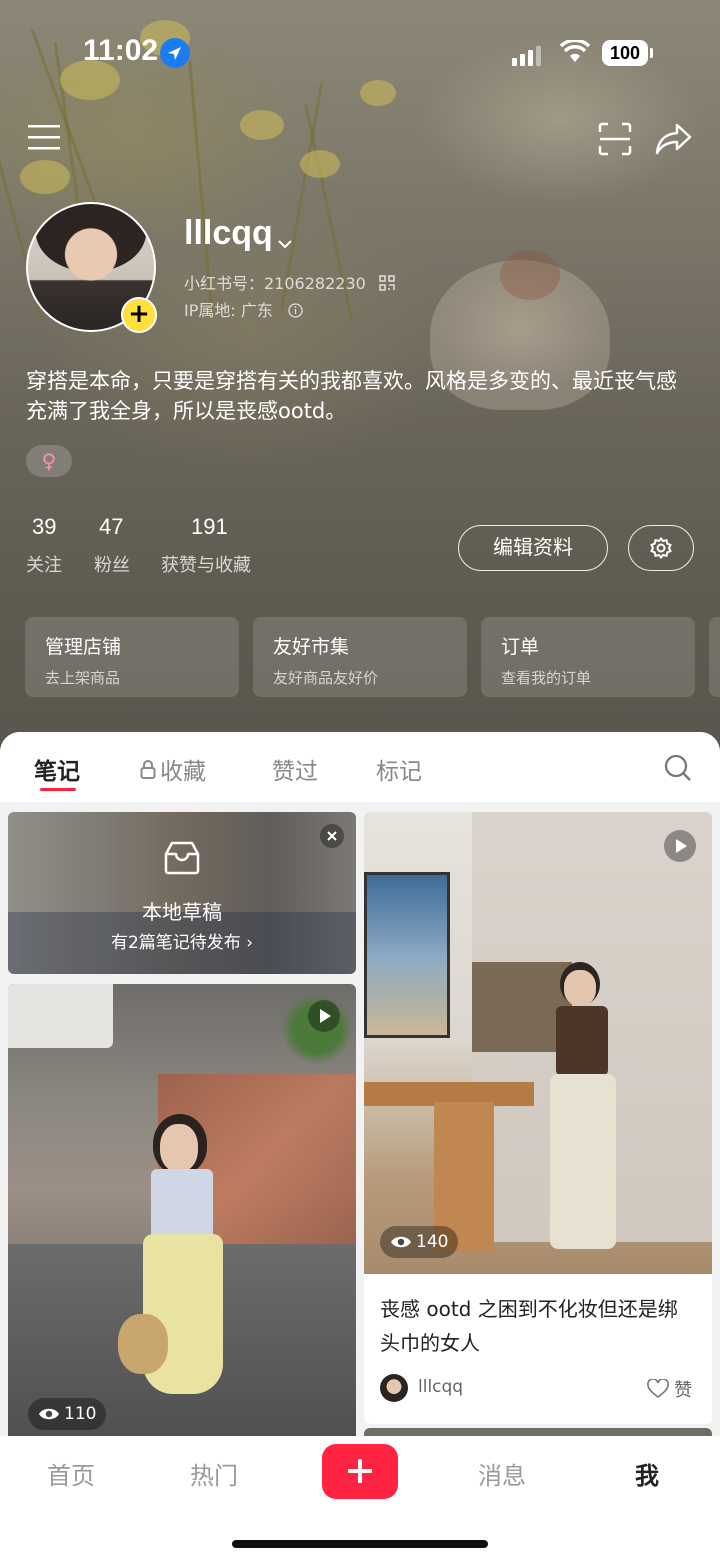 This screenshot has height=1564, width=720. I want to click on home-indicator, so click(360, 1544).